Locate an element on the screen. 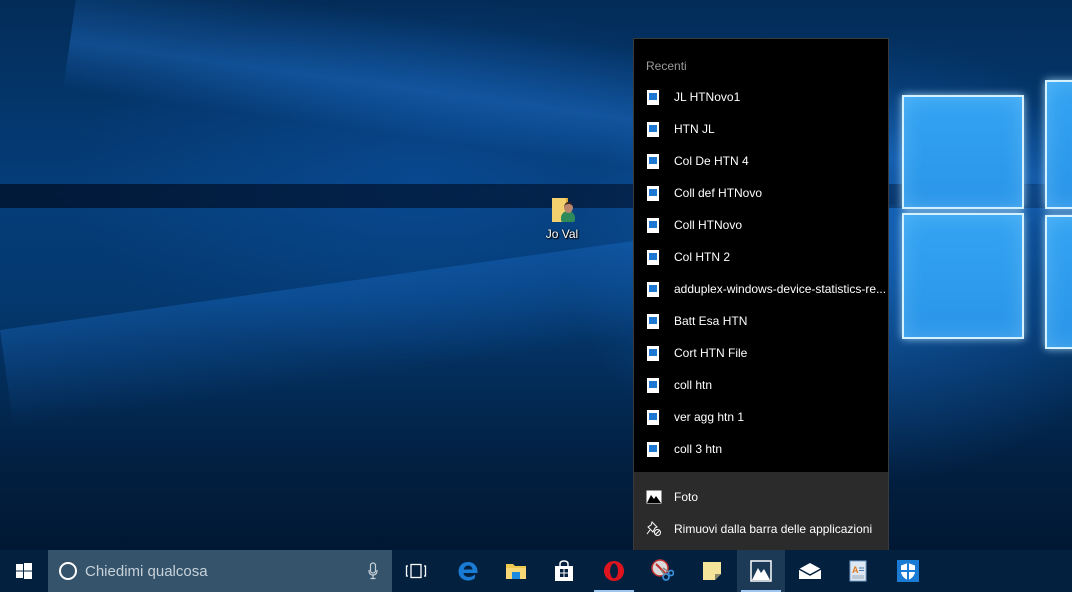 The height and width of the screenshot is (592, 1072). wordpad-button: A is located at coordinates (858, 571).